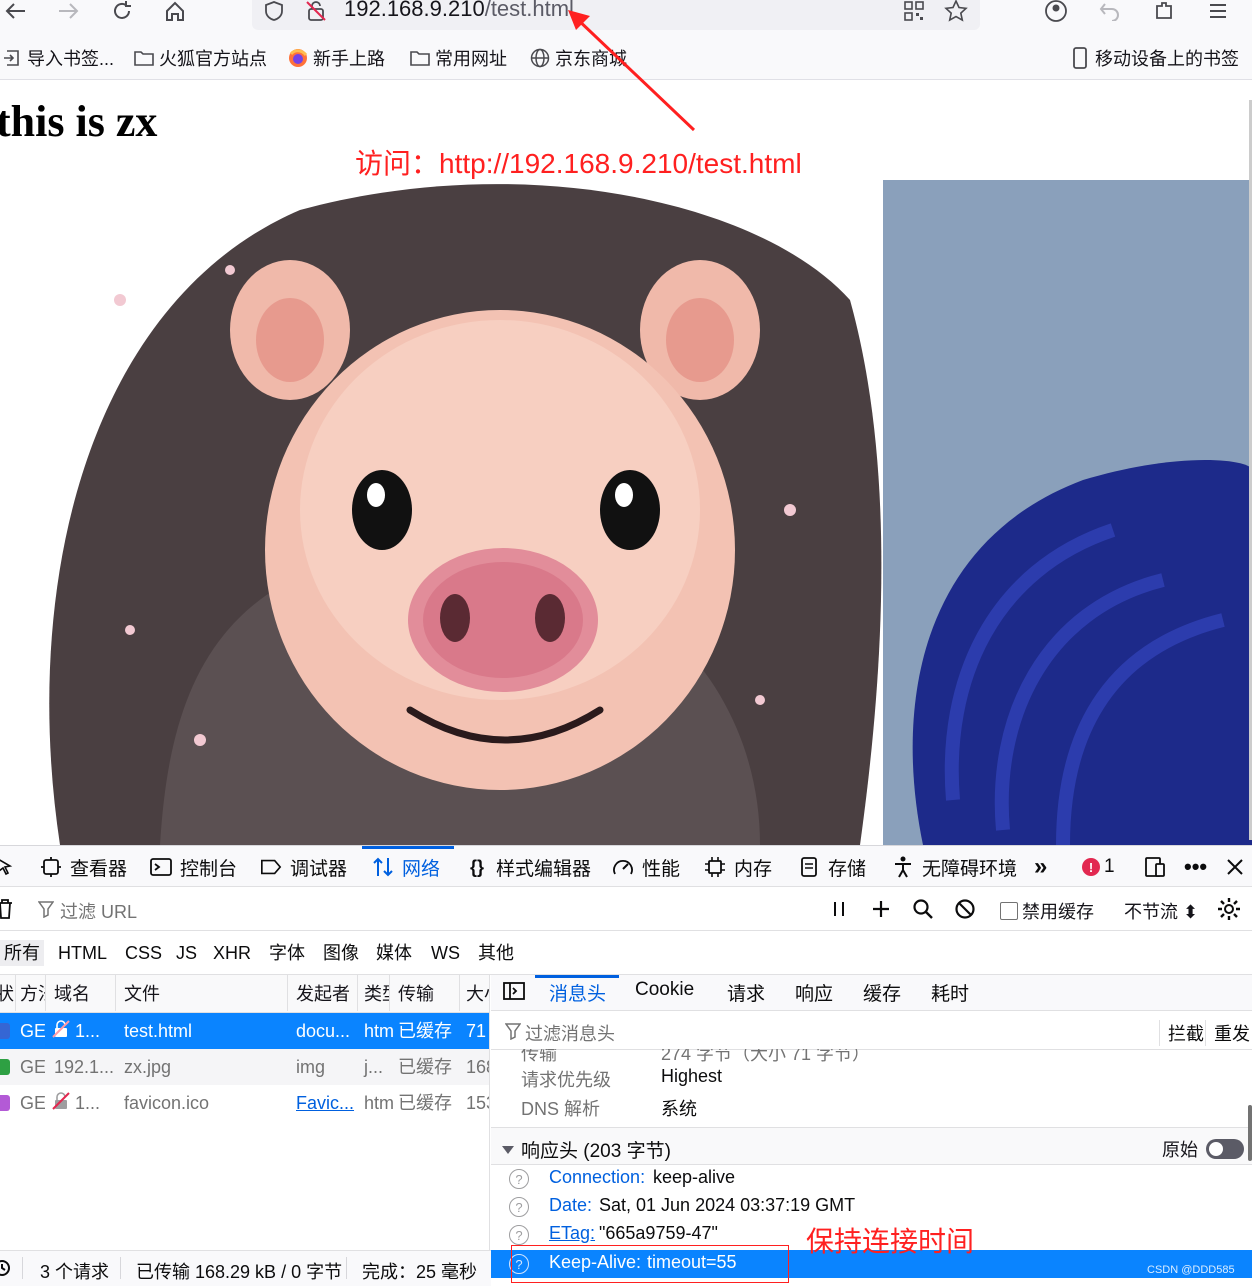 The width and height of the screenshot is (1252, 1286). What do you see at coordinates (1047, 911) in the screenshot?
I see `disable-cache-checkbox: 禁用缓存` at bounding box center [1047, 911].